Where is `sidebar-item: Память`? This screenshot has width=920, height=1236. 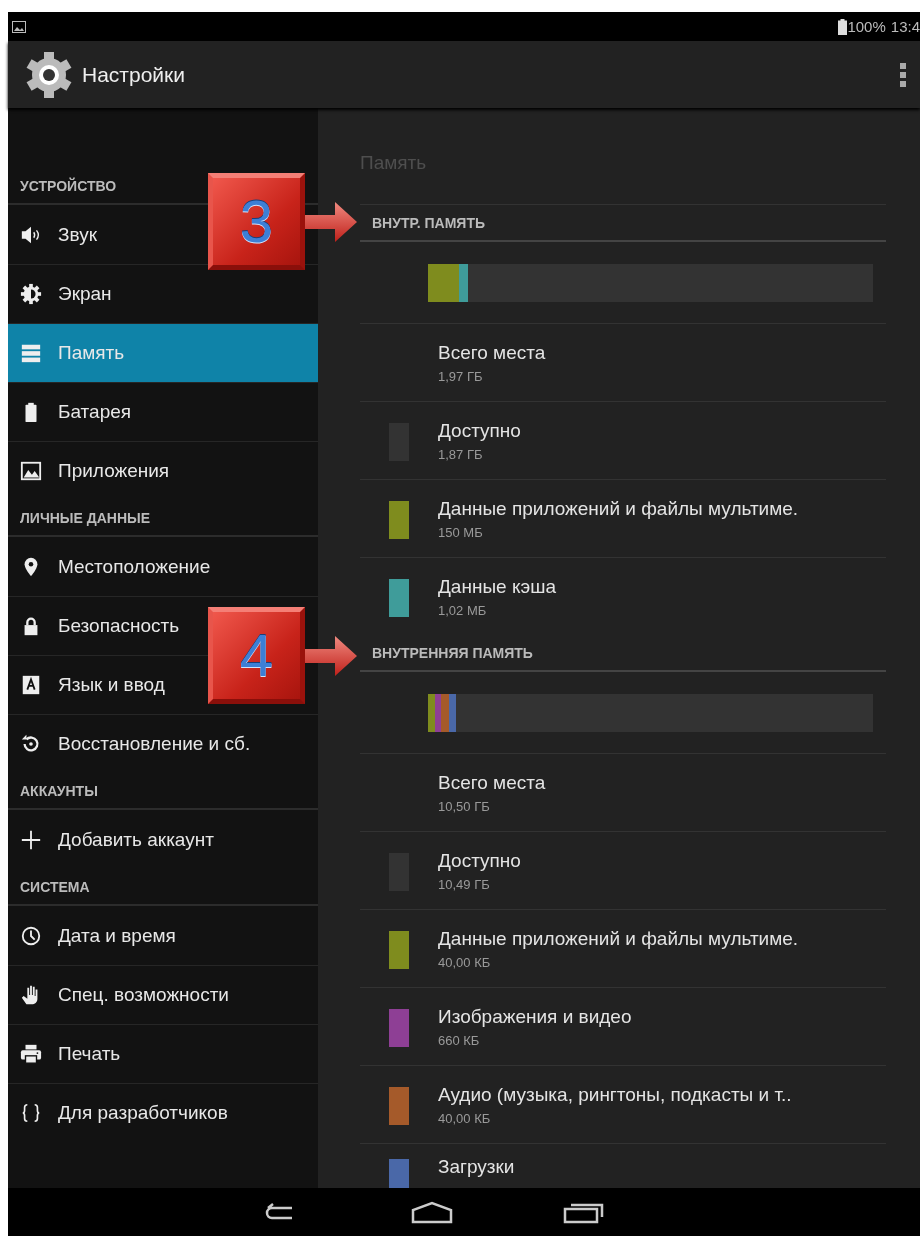
sidebar-item: Память is located at coordinates (163, 353).